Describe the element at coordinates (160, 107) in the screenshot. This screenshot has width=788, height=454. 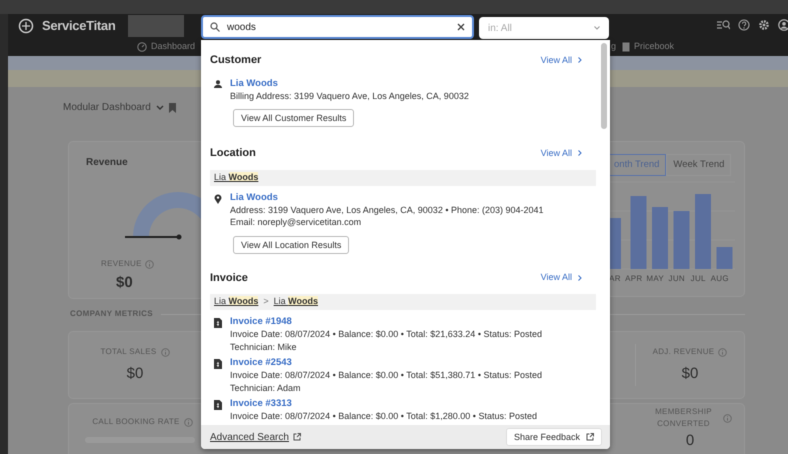
I see `chevron-down-icon` at that location.